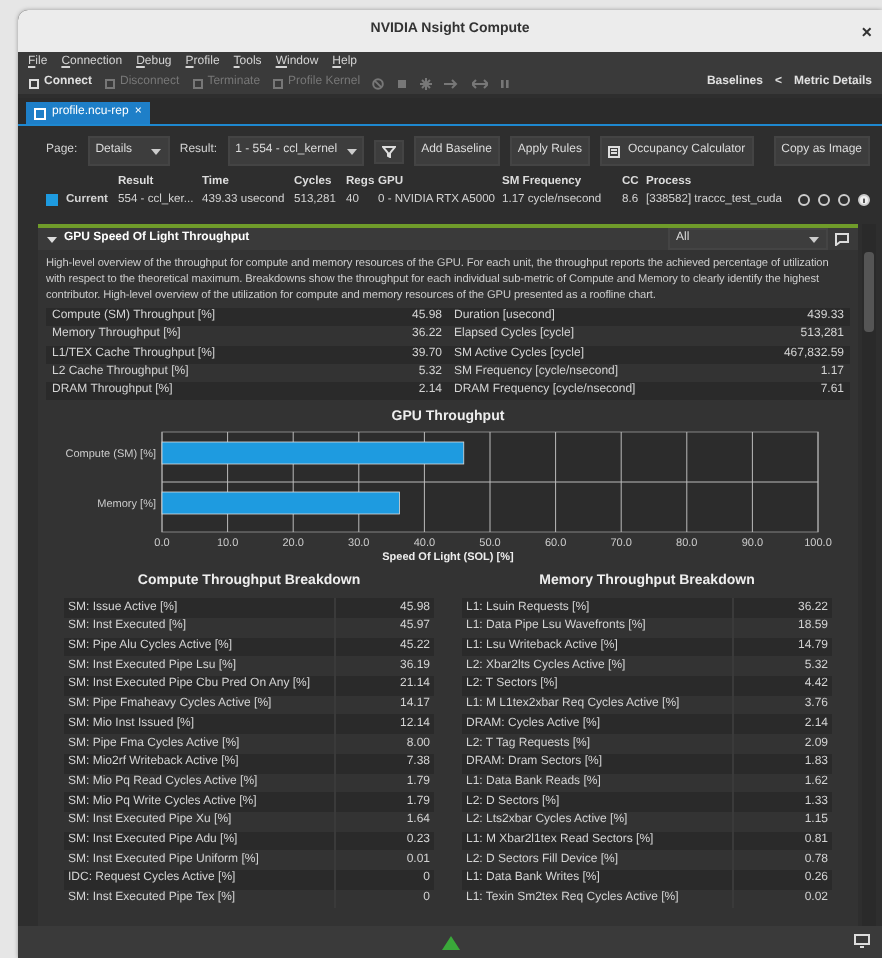  What do you see at coordinates (844, 200) in the screenshot?
I see `circle-icon` at bounding box center [844, 200].